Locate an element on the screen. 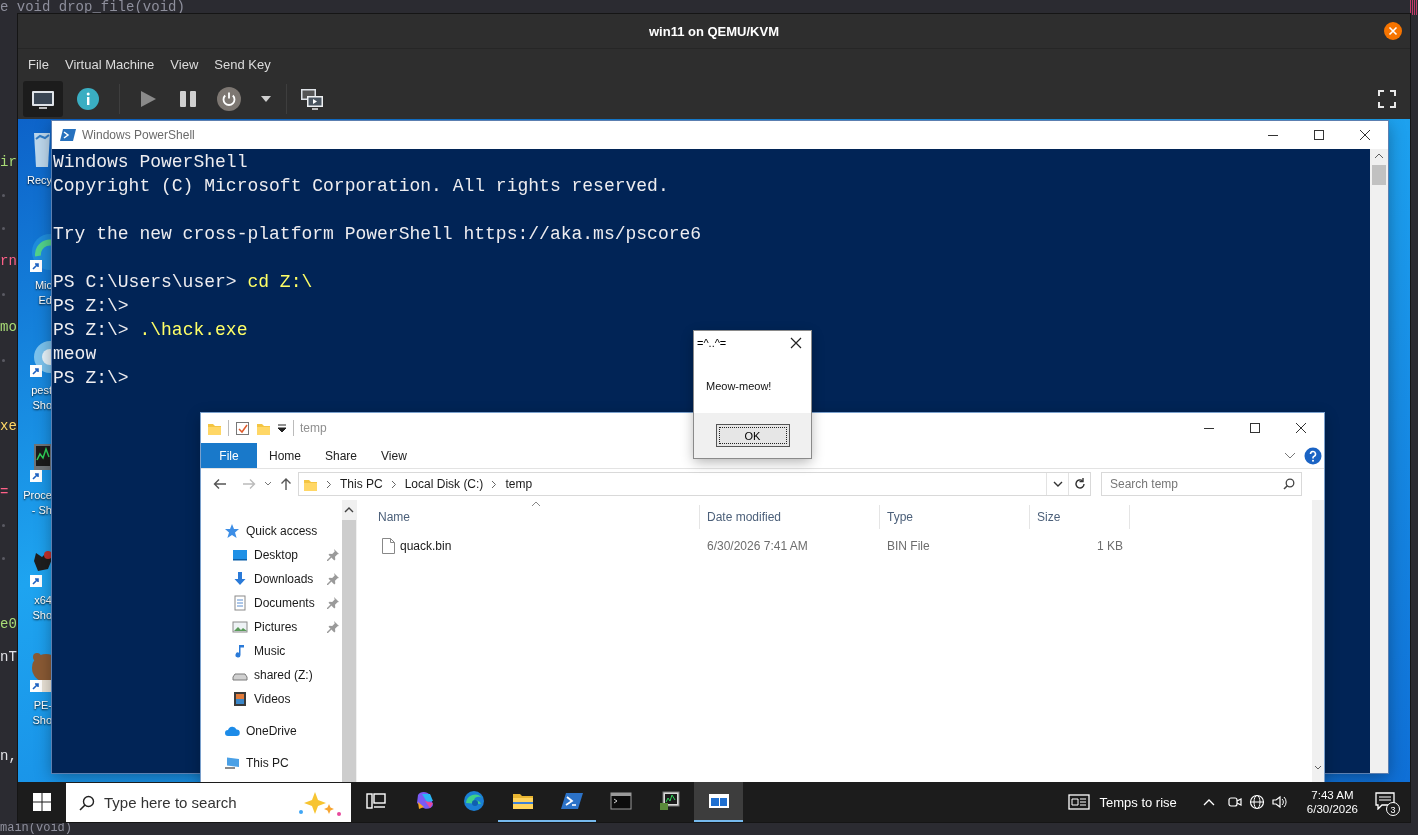  column-header: Date modified is located at coordinates (790, 517).